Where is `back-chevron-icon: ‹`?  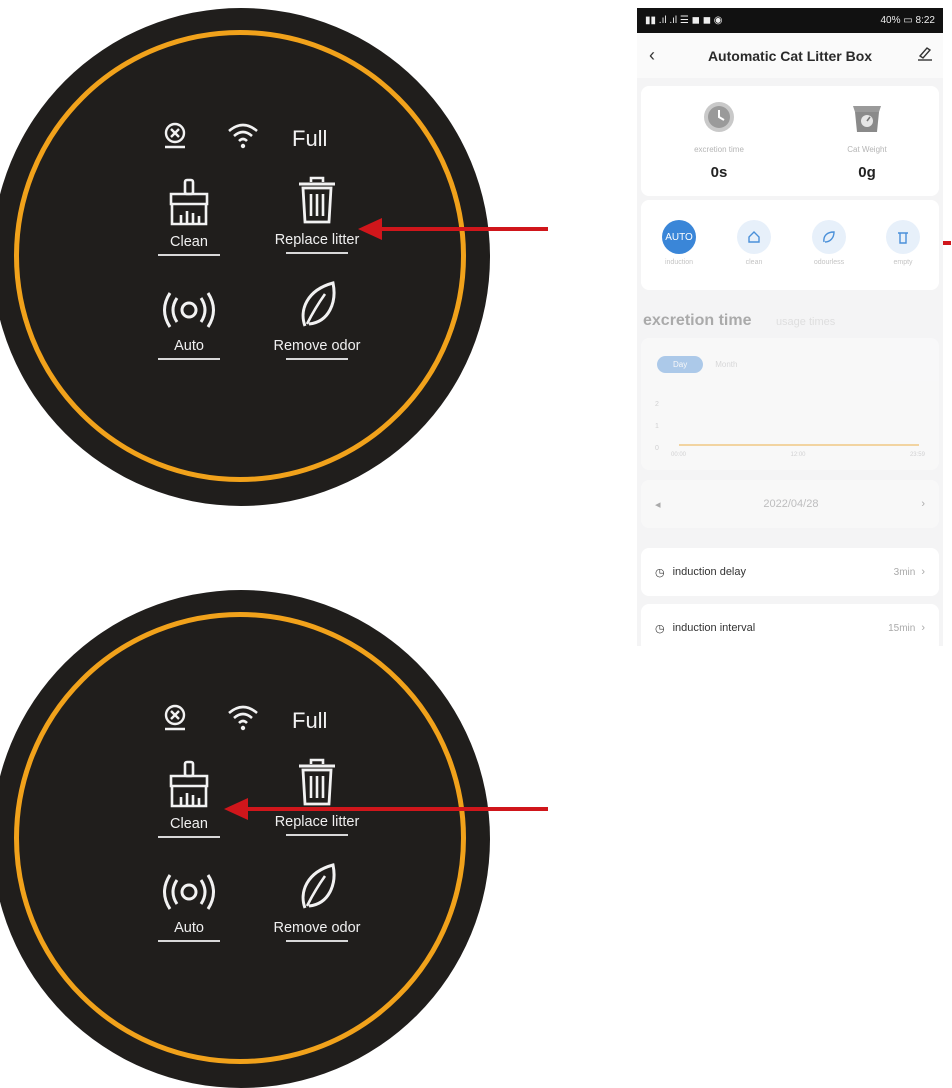 back-chevron-icon: ‹ is located at coordinates (652, 55).